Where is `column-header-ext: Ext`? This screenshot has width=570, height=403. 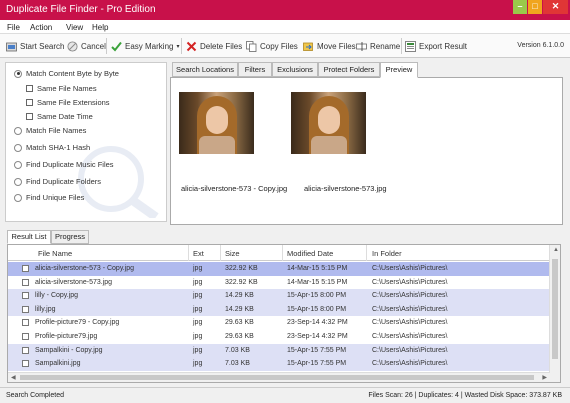
column-header-ext: Ext is located at coordinates (198, 253).